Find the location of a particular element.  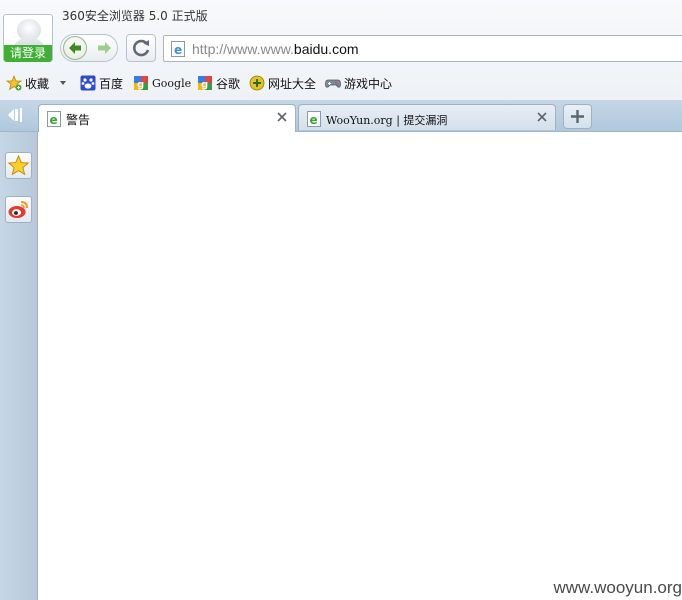

tab-label: WooYun.org | 提交漏洞 is located at coordinates (387, 120).